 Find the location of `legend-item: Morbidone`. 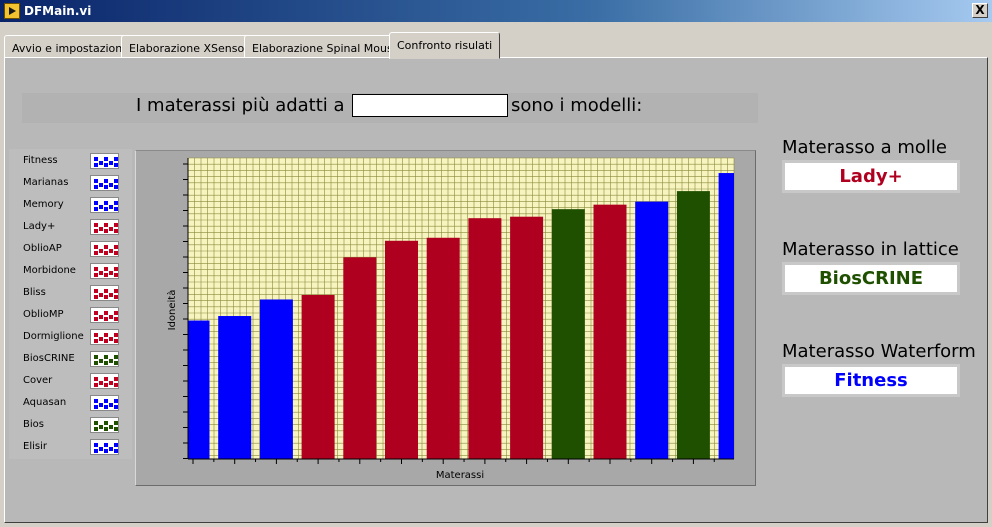

legend-item: Morbidone is located at coordinates (70, 271).